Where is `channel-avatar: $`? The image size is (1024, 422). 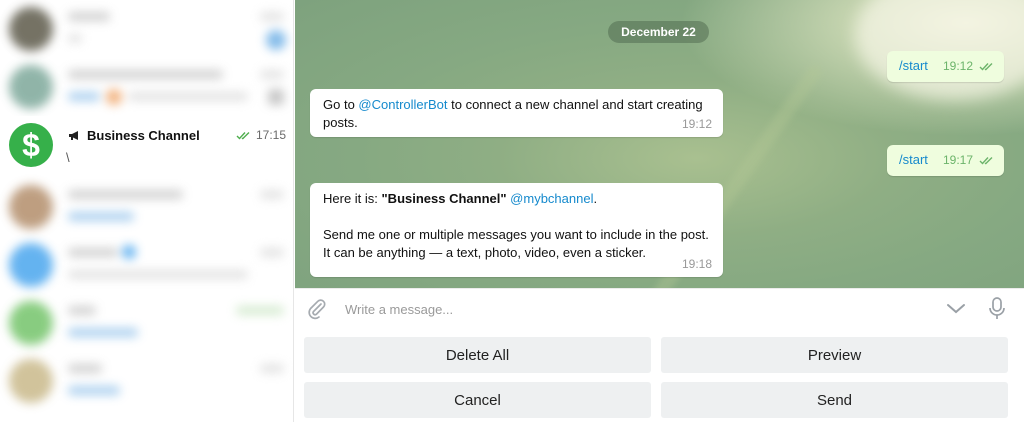
channel-avatar: $ is located at coordinates (31, 145).